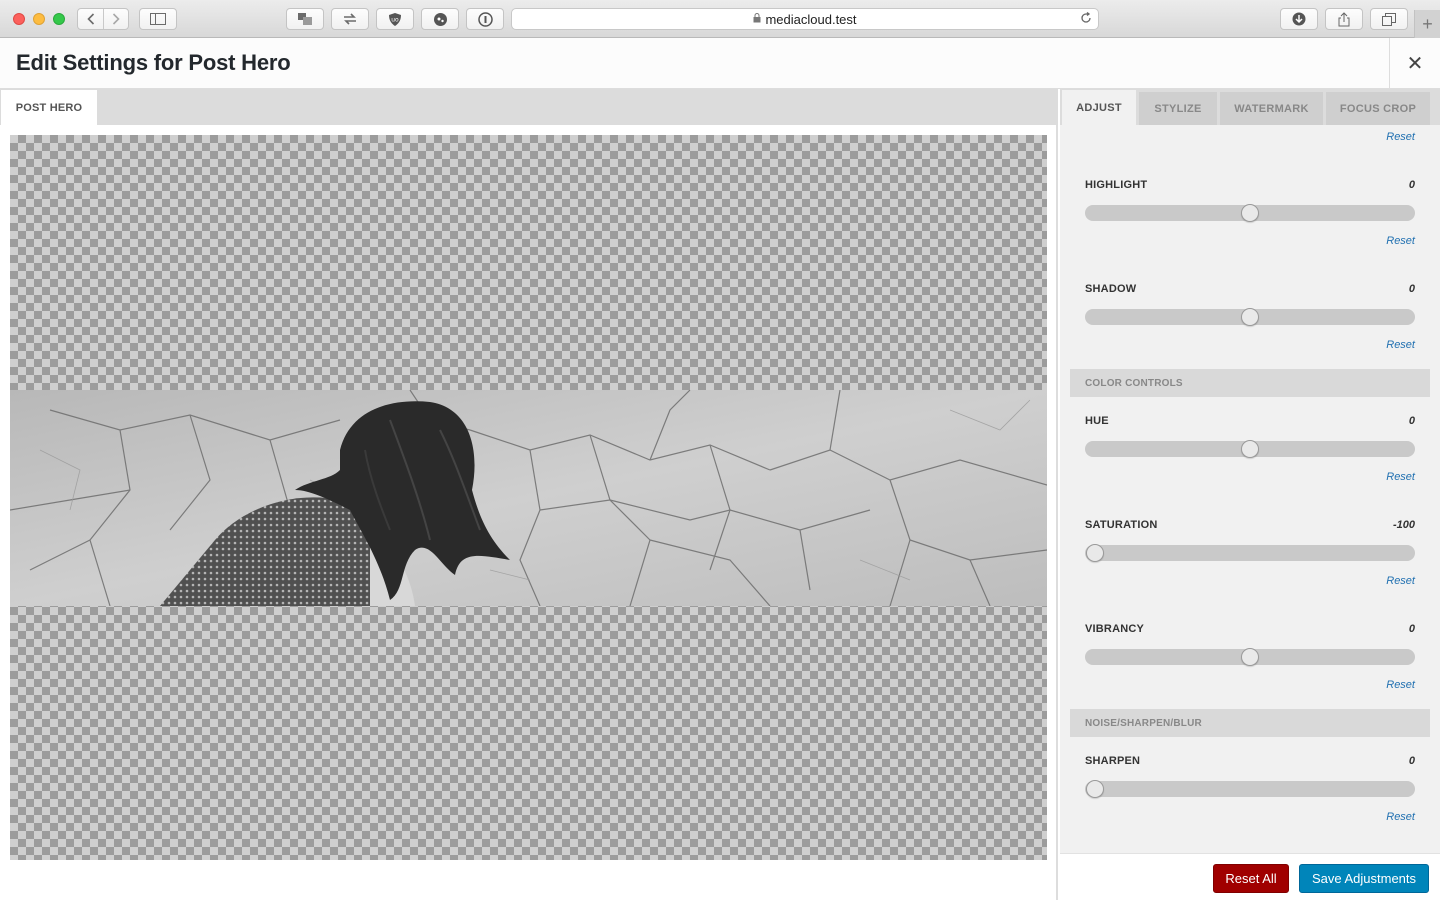 Image resolution: width=1440 pixels, height=900 pixels. What do you see at coordinates (1400, 345) in the screenshot?
I see `shadow-reset-link: Reset` at bounding box center [1400, 345].